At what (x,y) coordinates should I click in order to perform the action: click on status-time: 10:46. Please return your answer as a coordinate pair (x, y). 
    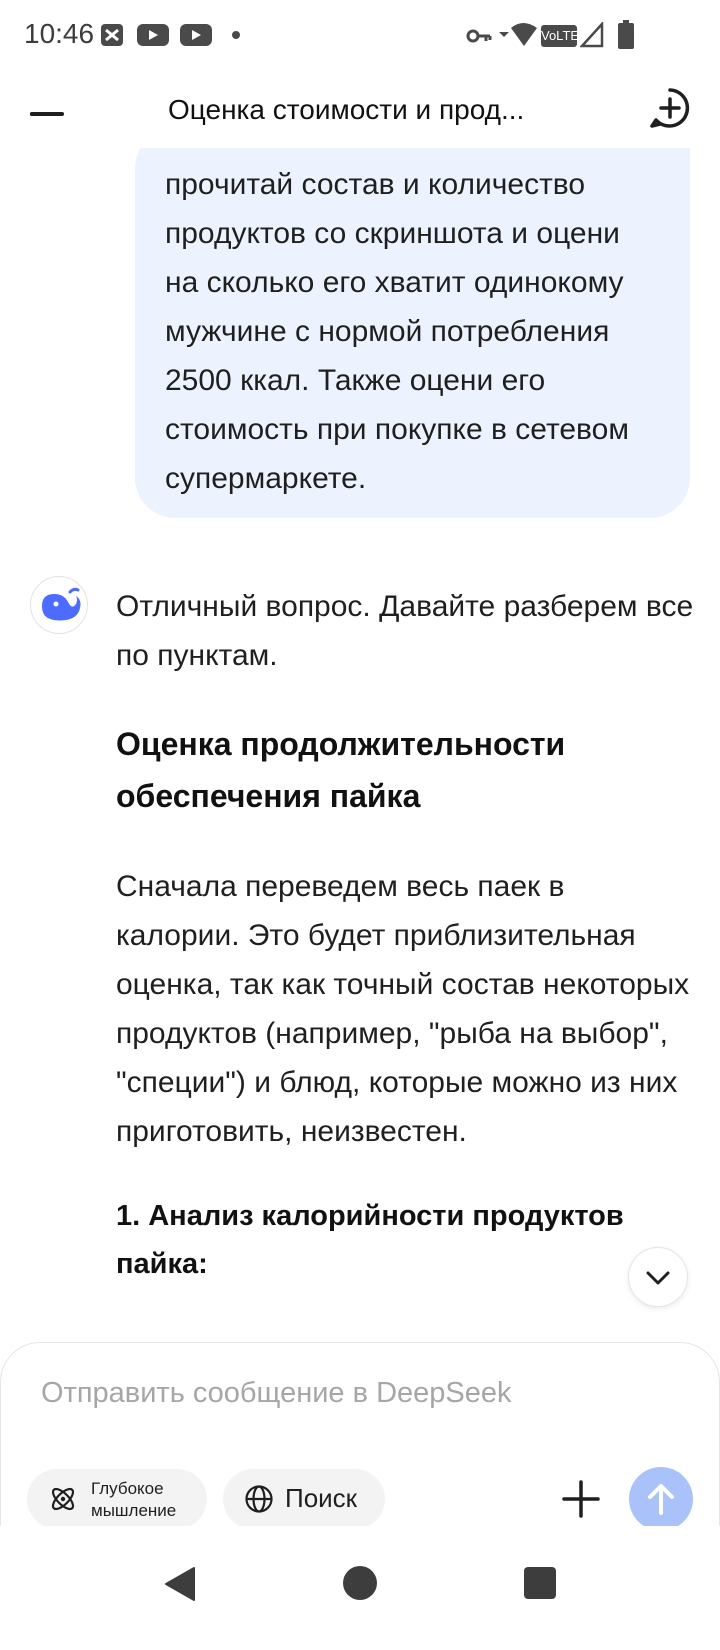
    Looking at the image, I should click on (59, 33).